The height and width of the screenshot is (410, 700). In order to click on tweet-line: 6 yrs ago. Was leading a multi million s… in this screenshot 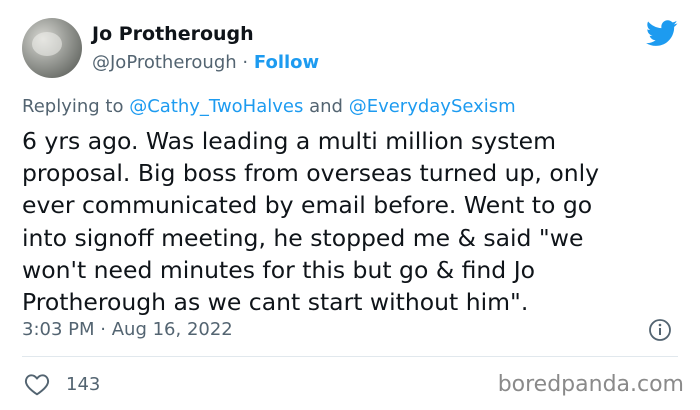, I will do `click(289, 141)`.